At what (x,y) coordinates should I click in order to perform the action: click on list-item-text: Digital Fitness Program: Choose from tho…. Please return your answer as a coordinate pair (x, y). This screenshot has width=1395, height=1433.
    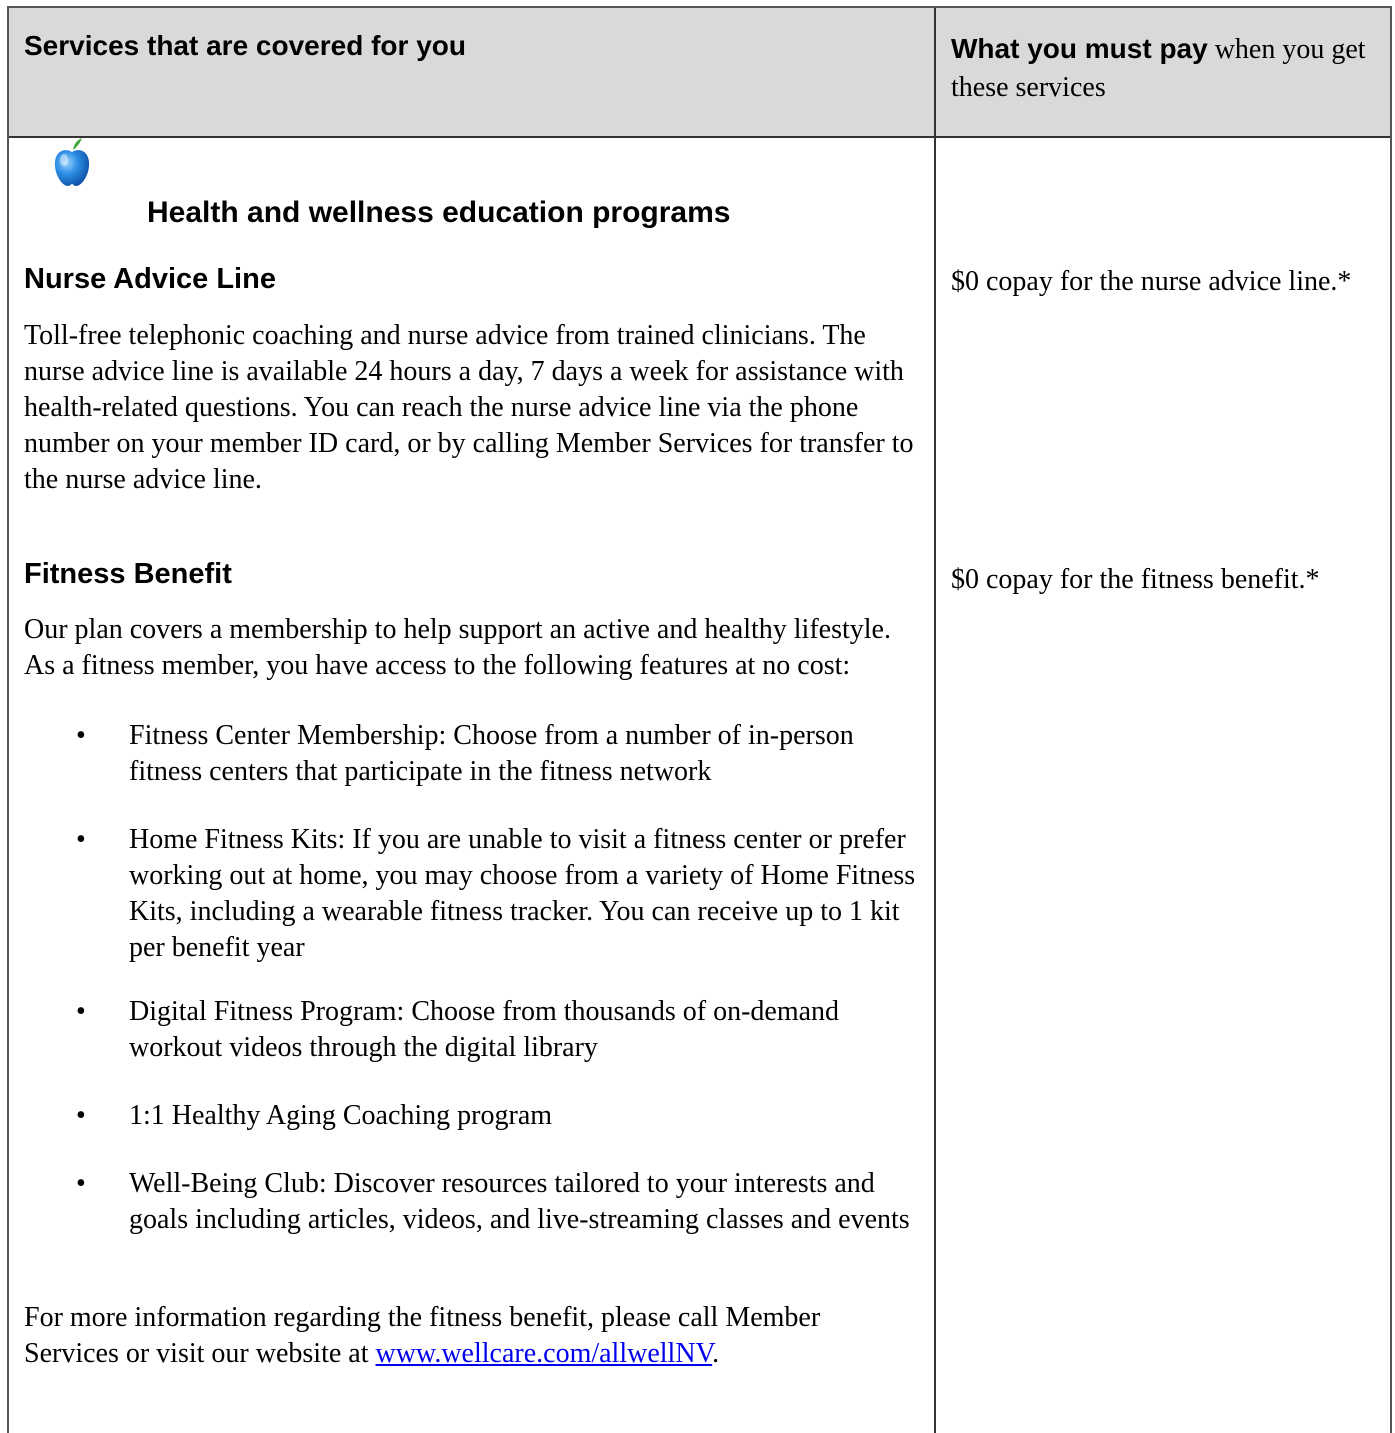
    Looking at the image, I should click on (484, 1029).